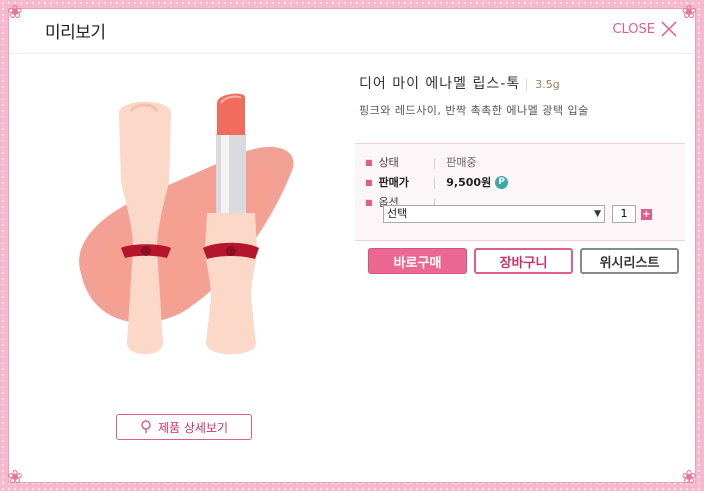 The image size is (704, 491). Describe the element at coordinates (624, 214) in the screenshot. I see `quantity-input: 1` at that location.